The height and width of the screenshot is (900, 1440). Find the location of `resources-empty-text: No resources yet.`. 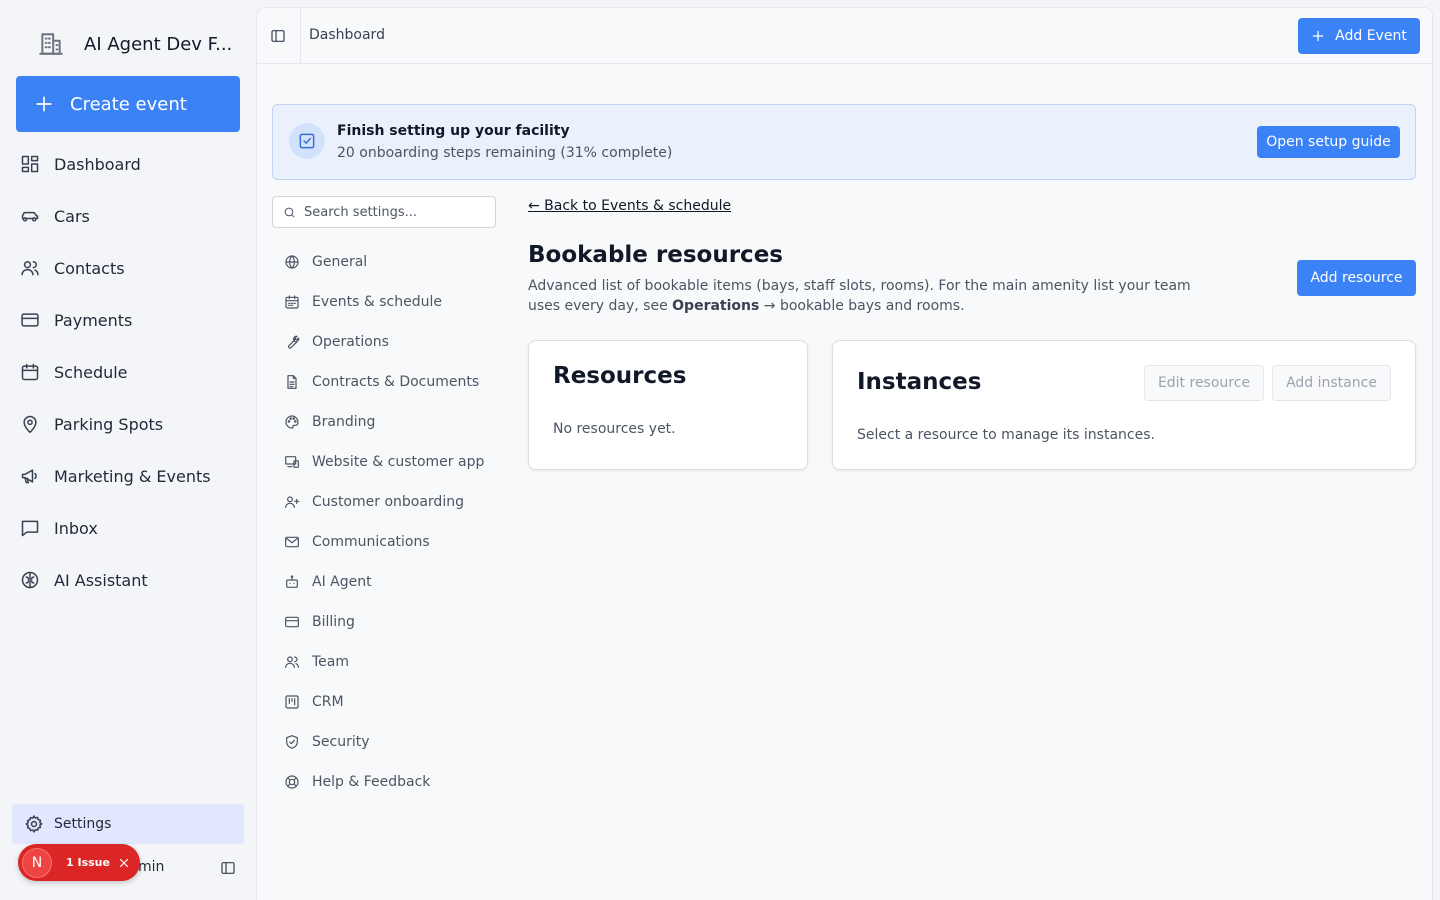

resources-empty-text: No resources yet. is located at coordinates (614, 429).